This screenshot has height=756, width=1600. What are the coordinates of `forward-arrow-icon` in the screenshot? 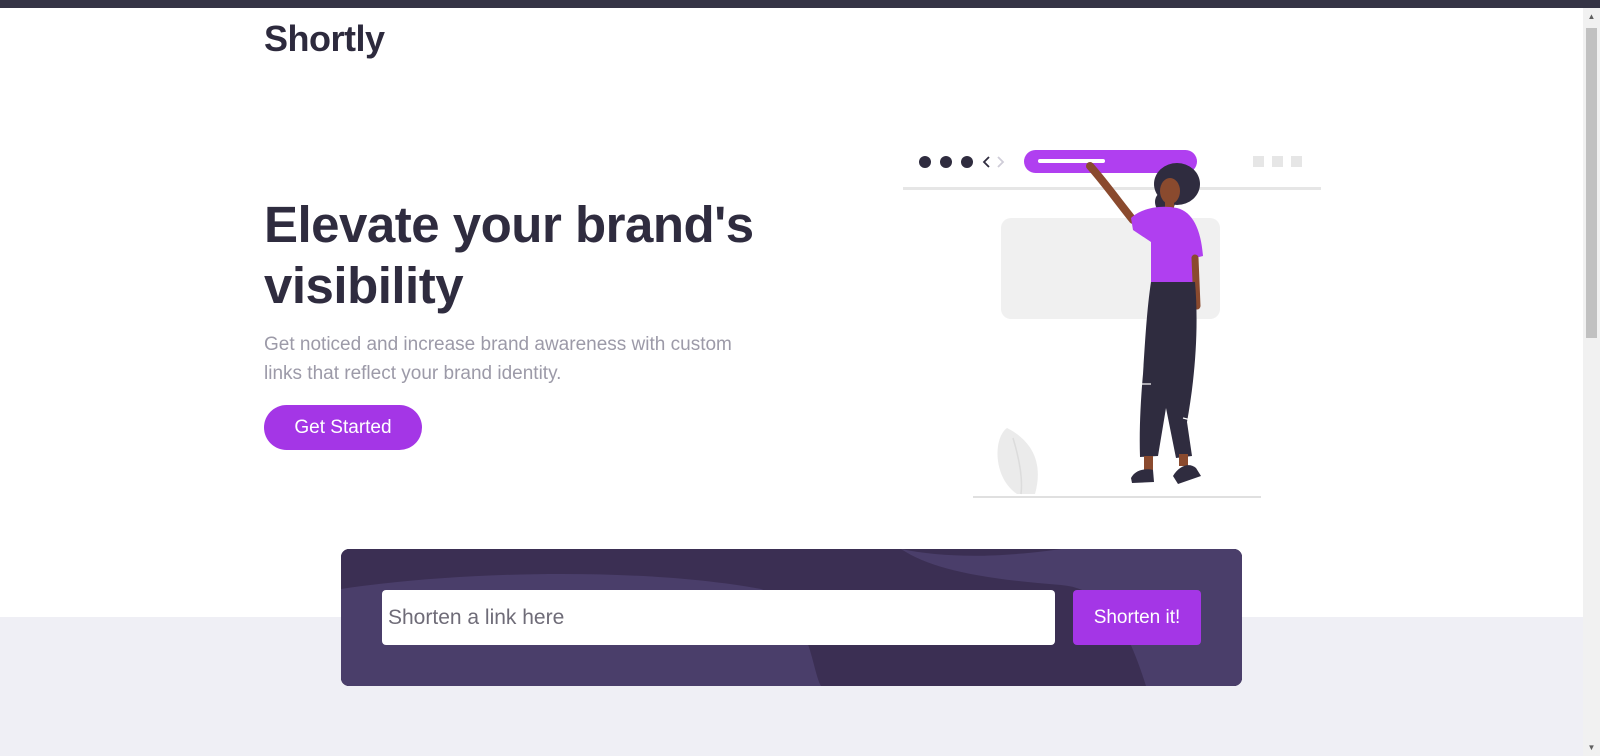 It's located at (1001, 162).